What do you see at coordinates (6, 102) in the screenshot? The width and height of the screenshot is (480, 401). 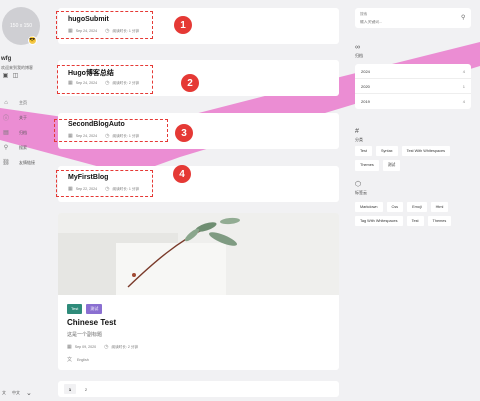 I see `home-icon: ⌂` at bounding box center [6, 102].